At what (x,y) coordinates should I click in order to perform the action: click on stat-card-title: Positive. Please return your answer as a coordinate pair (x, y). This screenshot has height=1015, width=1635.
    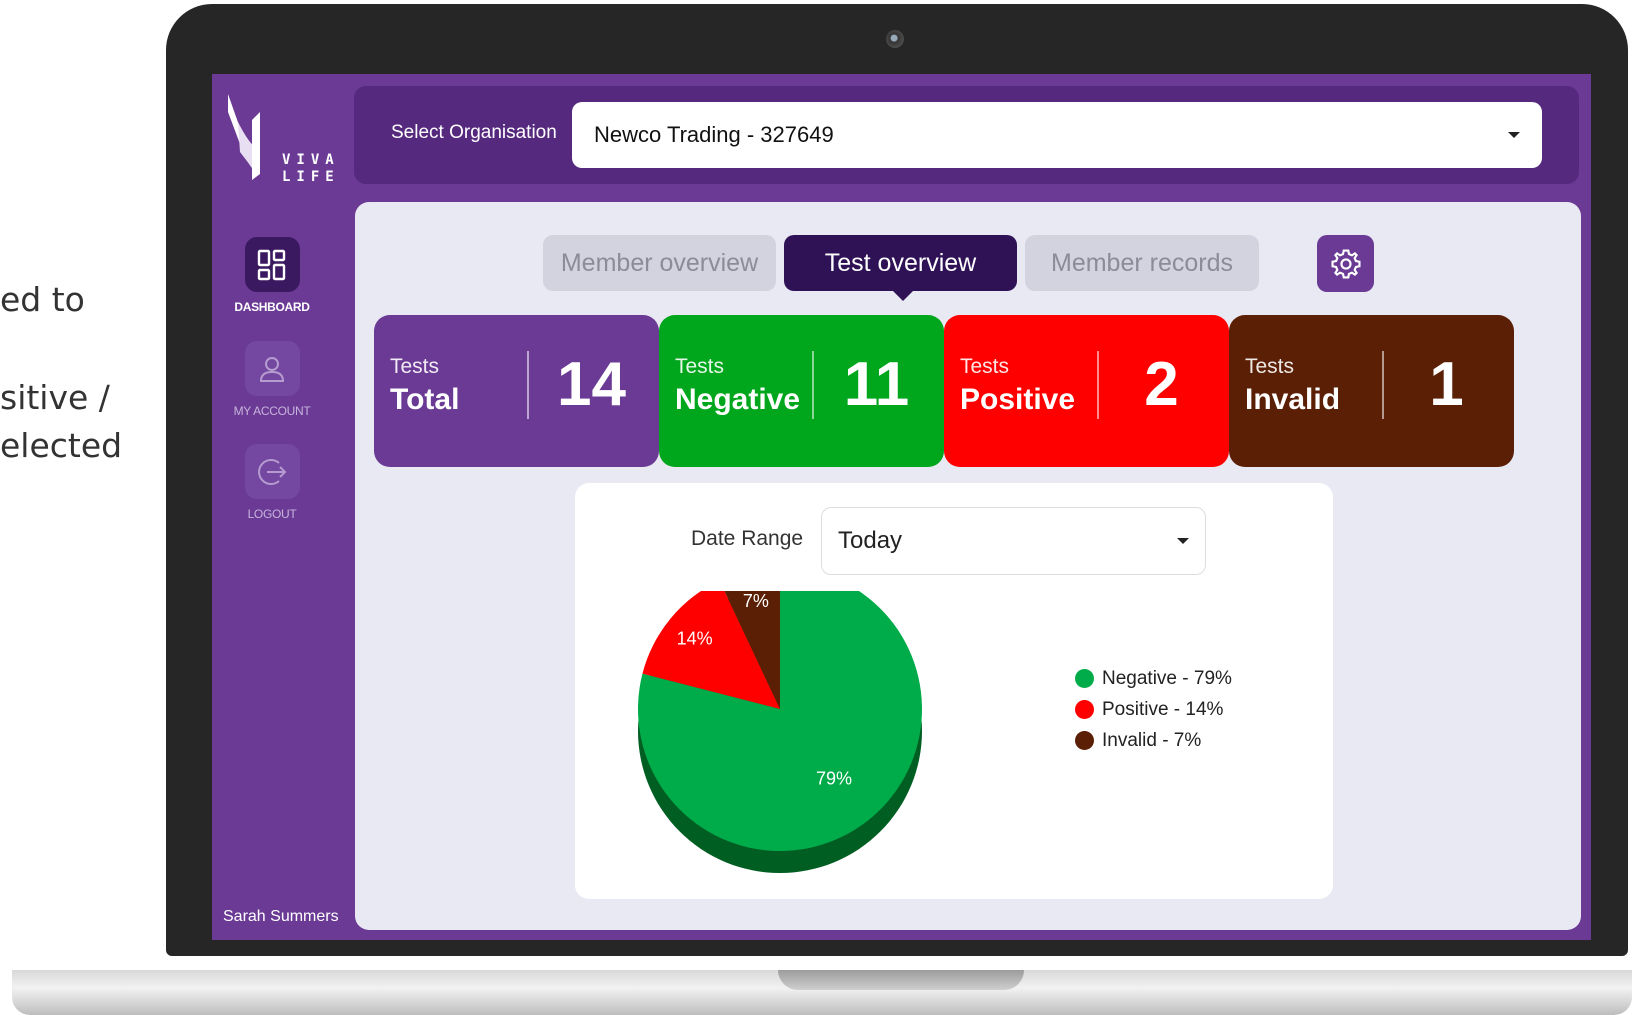
    Looking at the image, I should click on (1018, 399).